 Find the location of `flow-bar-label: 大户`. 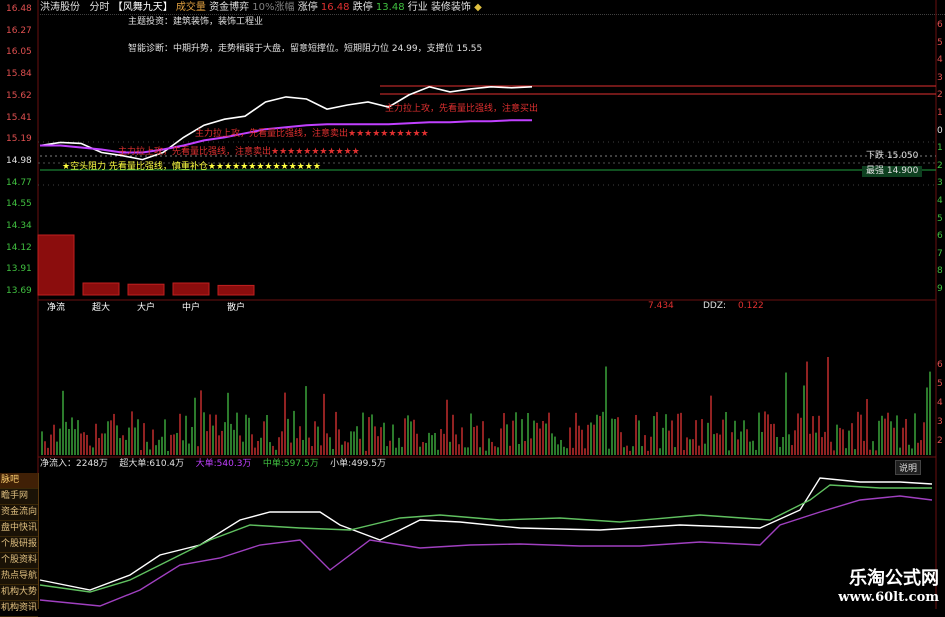

flow-bar-label: 大户 is located at coordinates (145, 308).